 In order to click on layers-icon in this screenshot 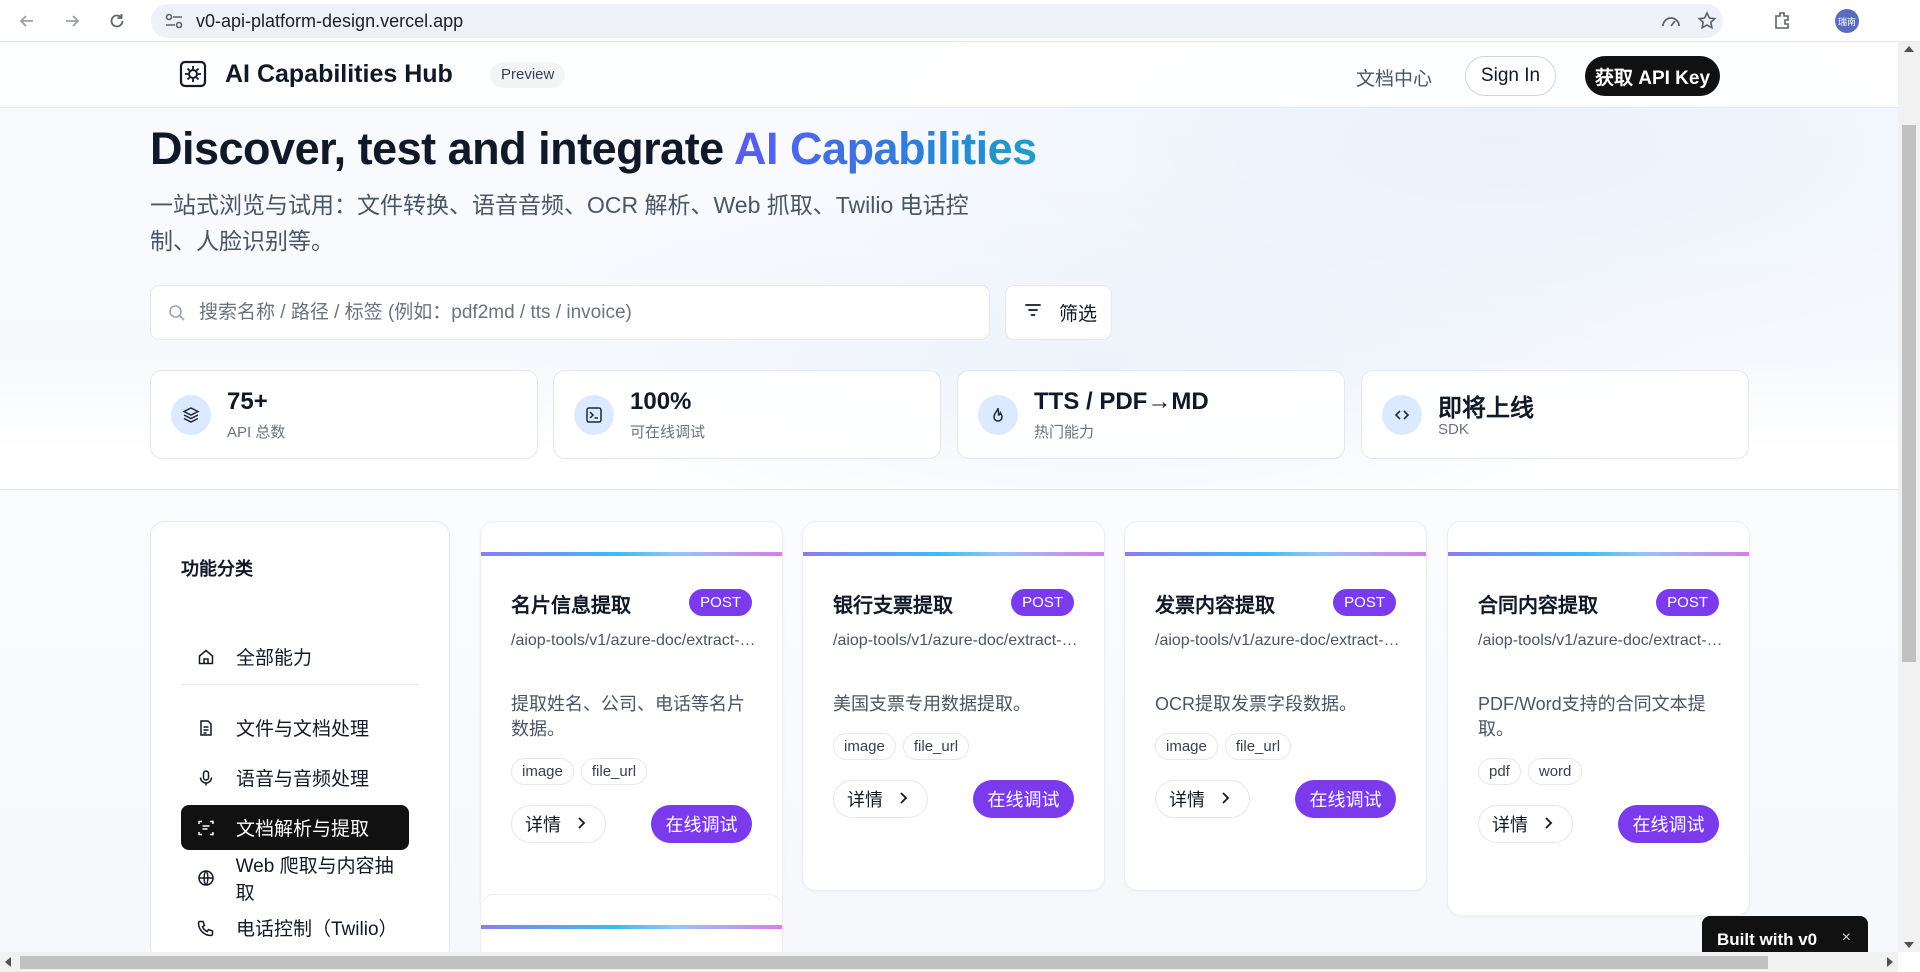, I will do `click(191, 415)`.